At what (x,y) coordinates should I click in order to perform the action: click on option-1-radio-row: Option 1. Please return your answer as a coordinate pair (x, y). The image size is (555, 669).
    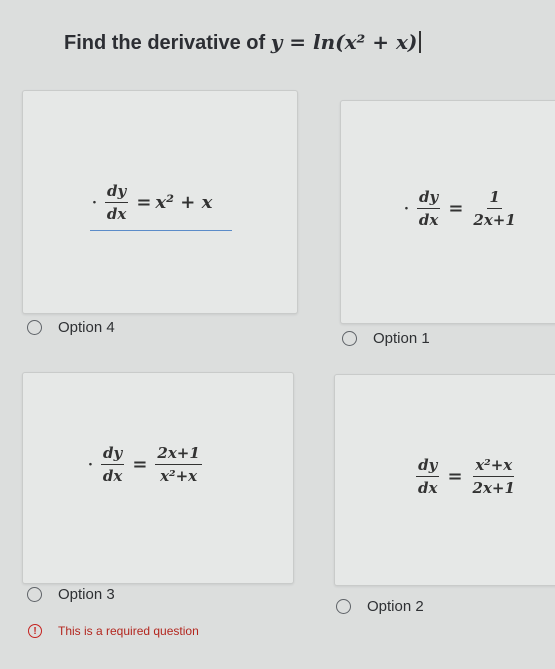
    Looking at the image, I should click on (386, 338).